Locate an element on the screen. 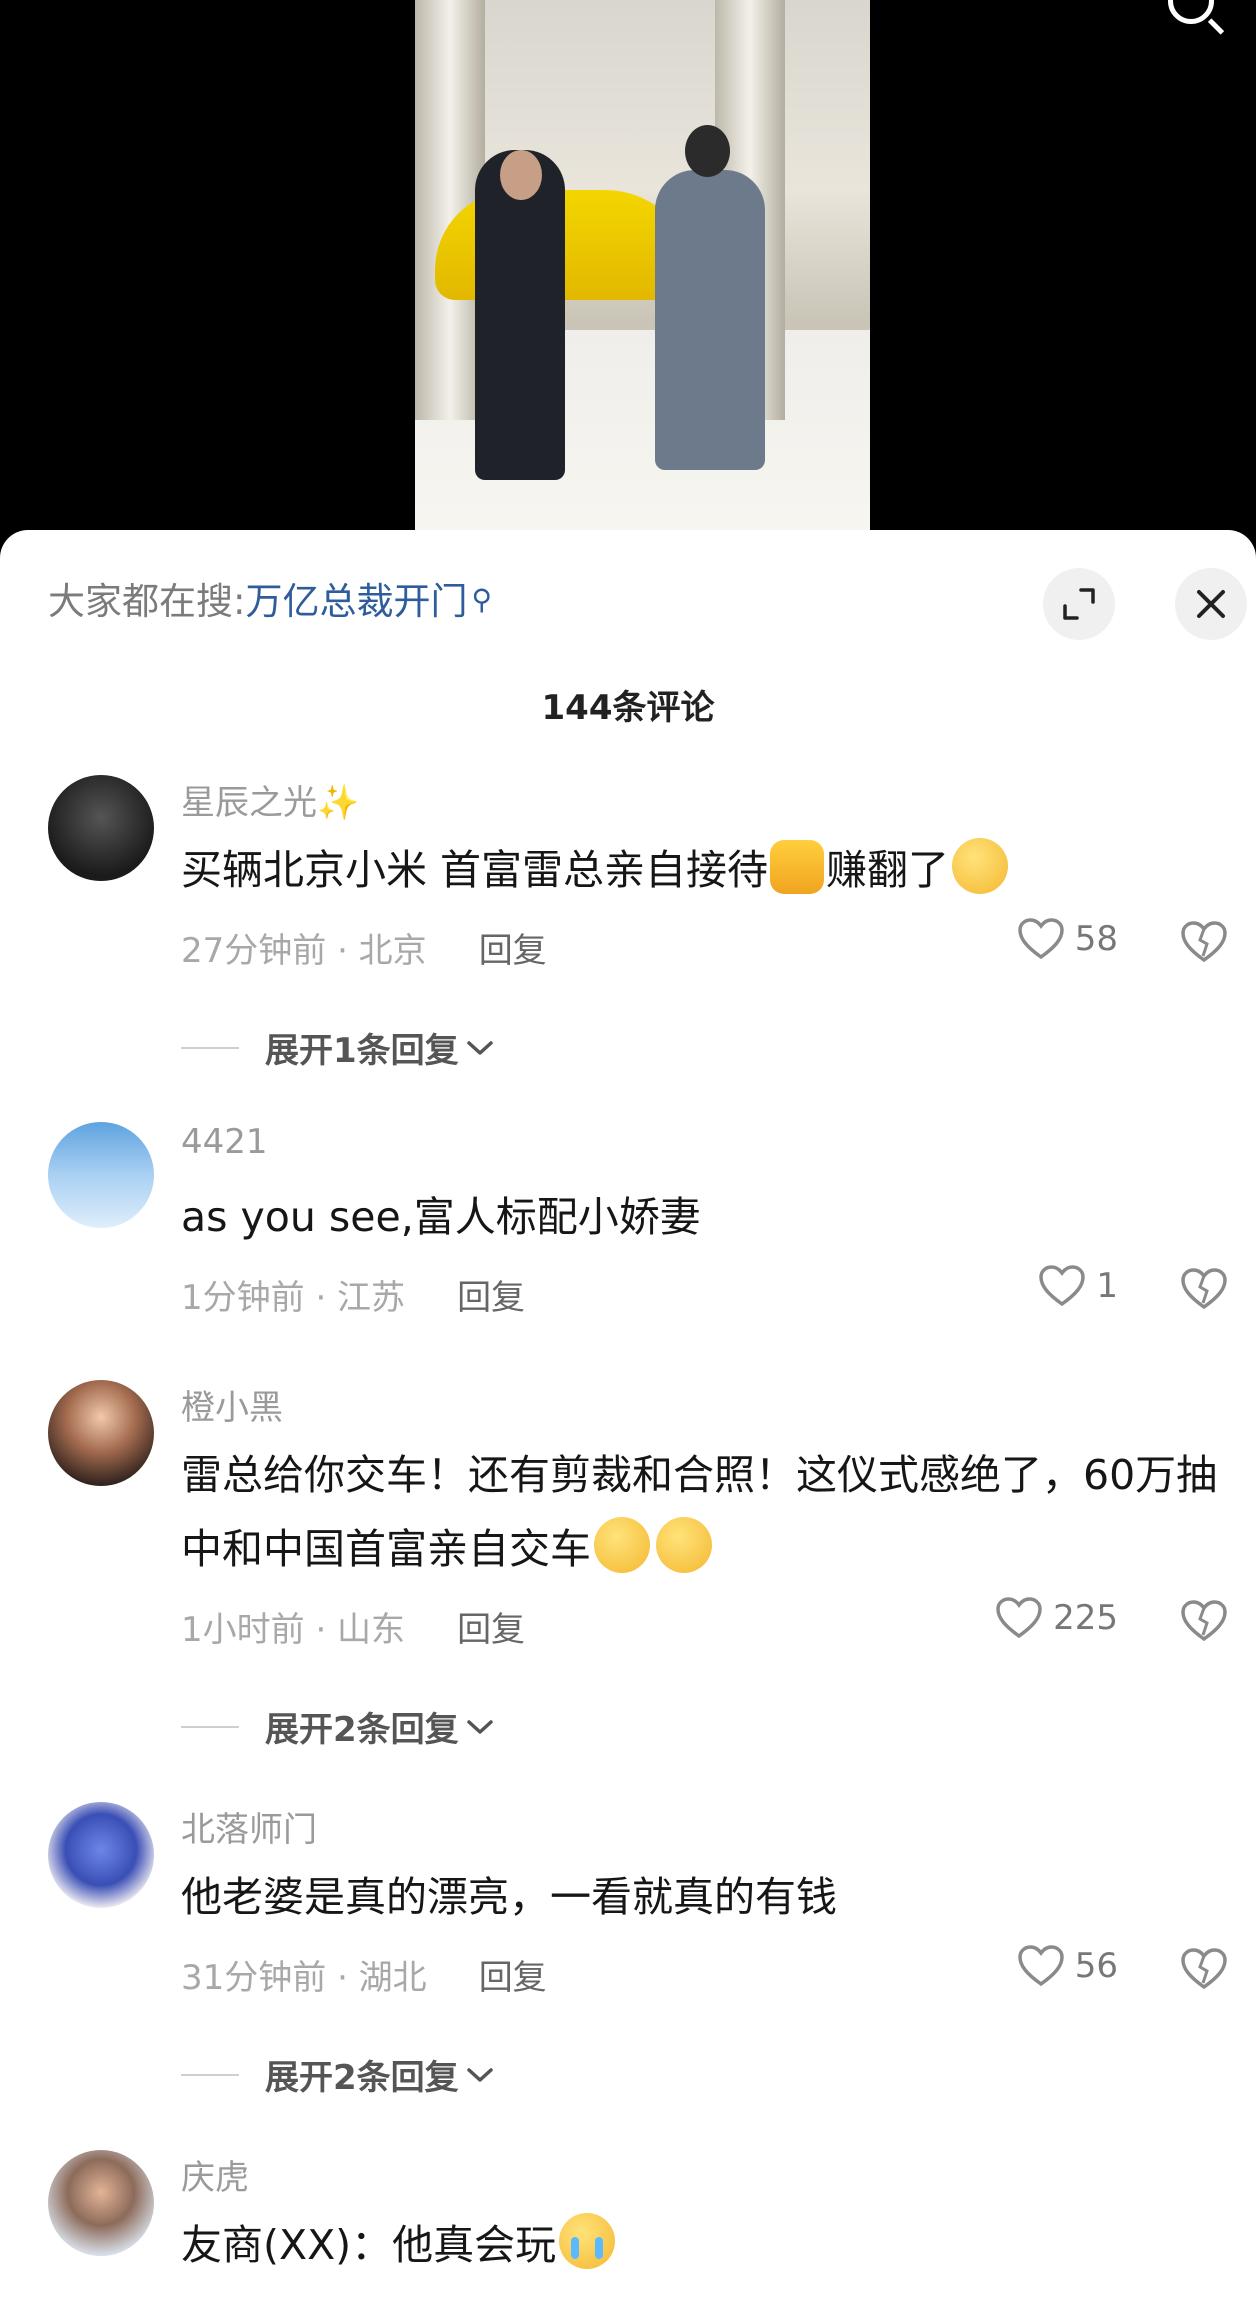 Image resolution: width=1256 pixels, height=2311 pixels. comment-text: 雷总给你交车！还有剪裁和合照！这仪式感绝了，60万抽中和中国首富亲自交车 is located at coordinates (701, 1512).